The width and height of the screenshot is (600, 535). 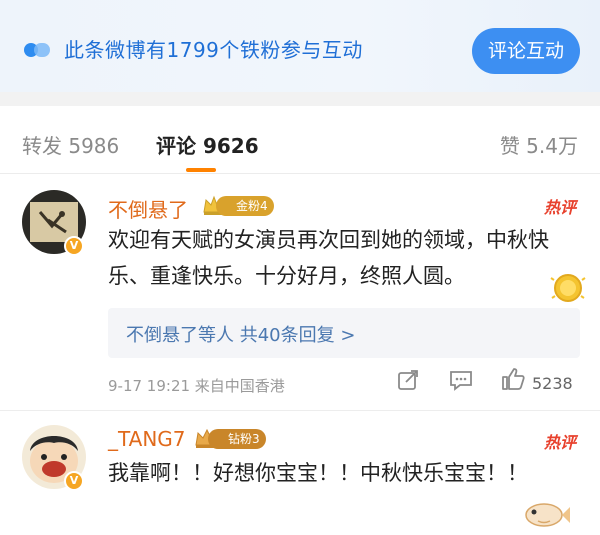 What do you see at coordinates (526, 51) in the screenshot?
I see `comment-interact-button: 评论互动` at bounding box center [526, 51].